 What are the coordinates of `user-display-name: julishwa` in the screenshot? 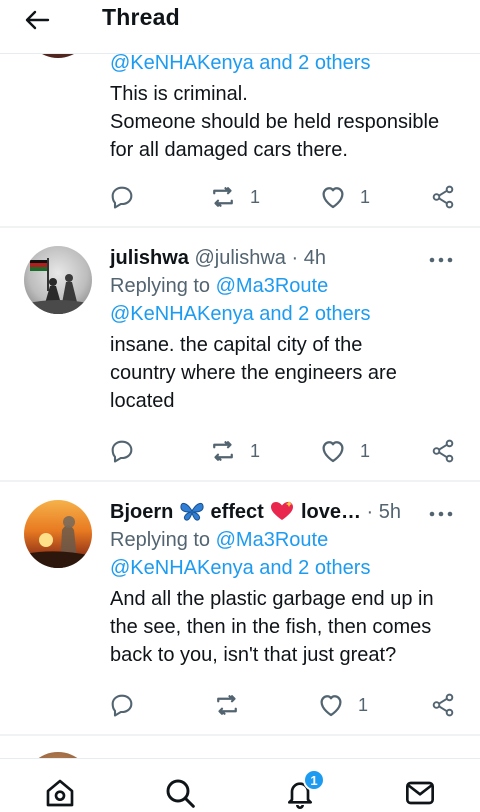 It's located at (149, 258).